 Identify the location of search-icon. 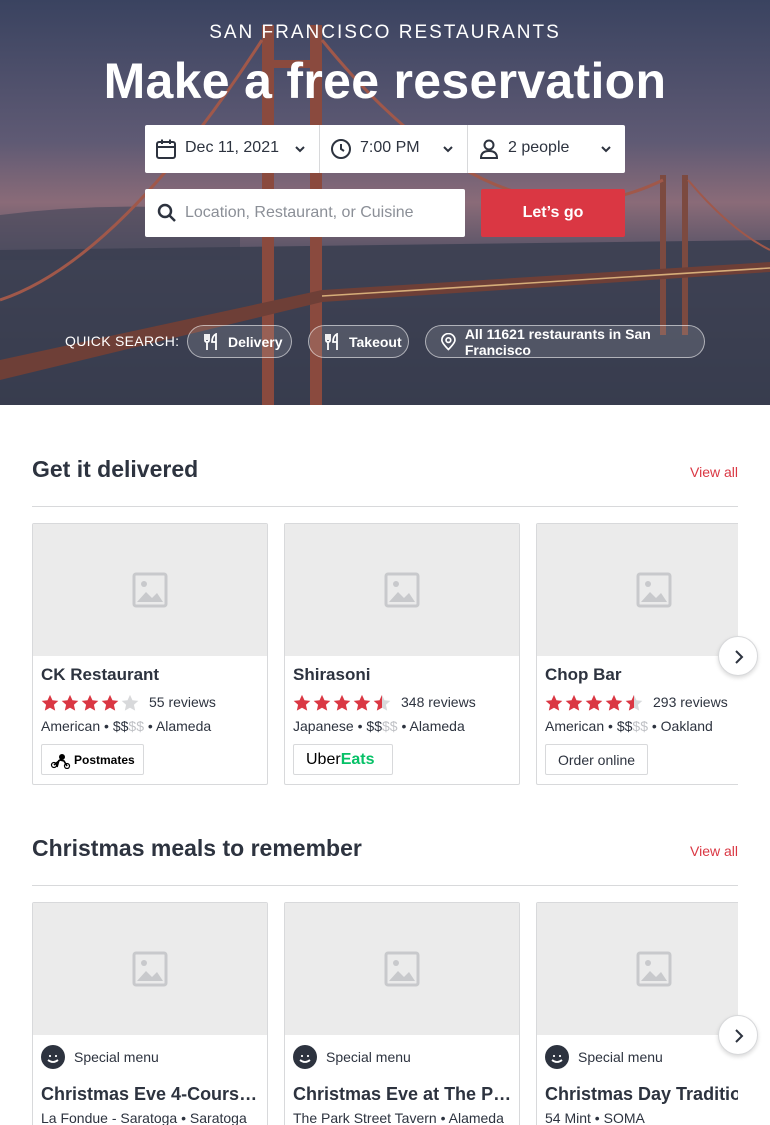
(166, 212).